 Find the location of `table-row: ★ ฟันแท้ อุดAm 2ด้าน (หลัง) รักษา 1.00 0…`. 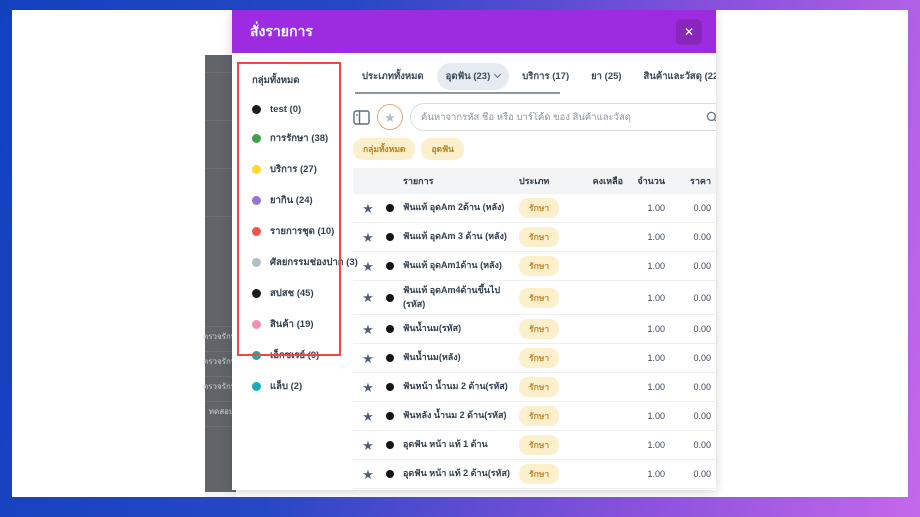

table-row: ★ ฟันแท้ อุดAm 2ด้าน (หลัง) รักษา 1.00 0… is located at coordinates (534, 208).